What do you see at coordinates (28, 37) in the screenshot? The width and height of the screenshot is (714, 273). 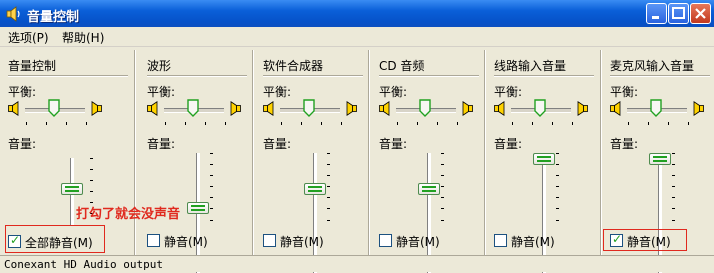 I see `menu-options: 选项(P)` at bounding box center [28, 37].